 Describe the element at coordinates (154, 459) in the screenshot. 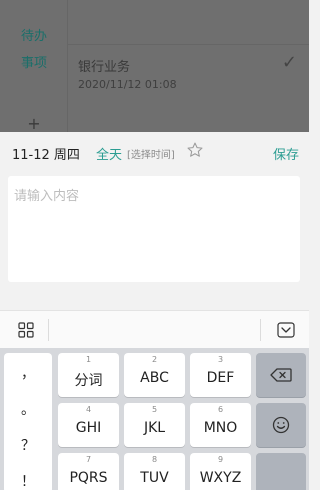

I see `key-number: 8` at that location.